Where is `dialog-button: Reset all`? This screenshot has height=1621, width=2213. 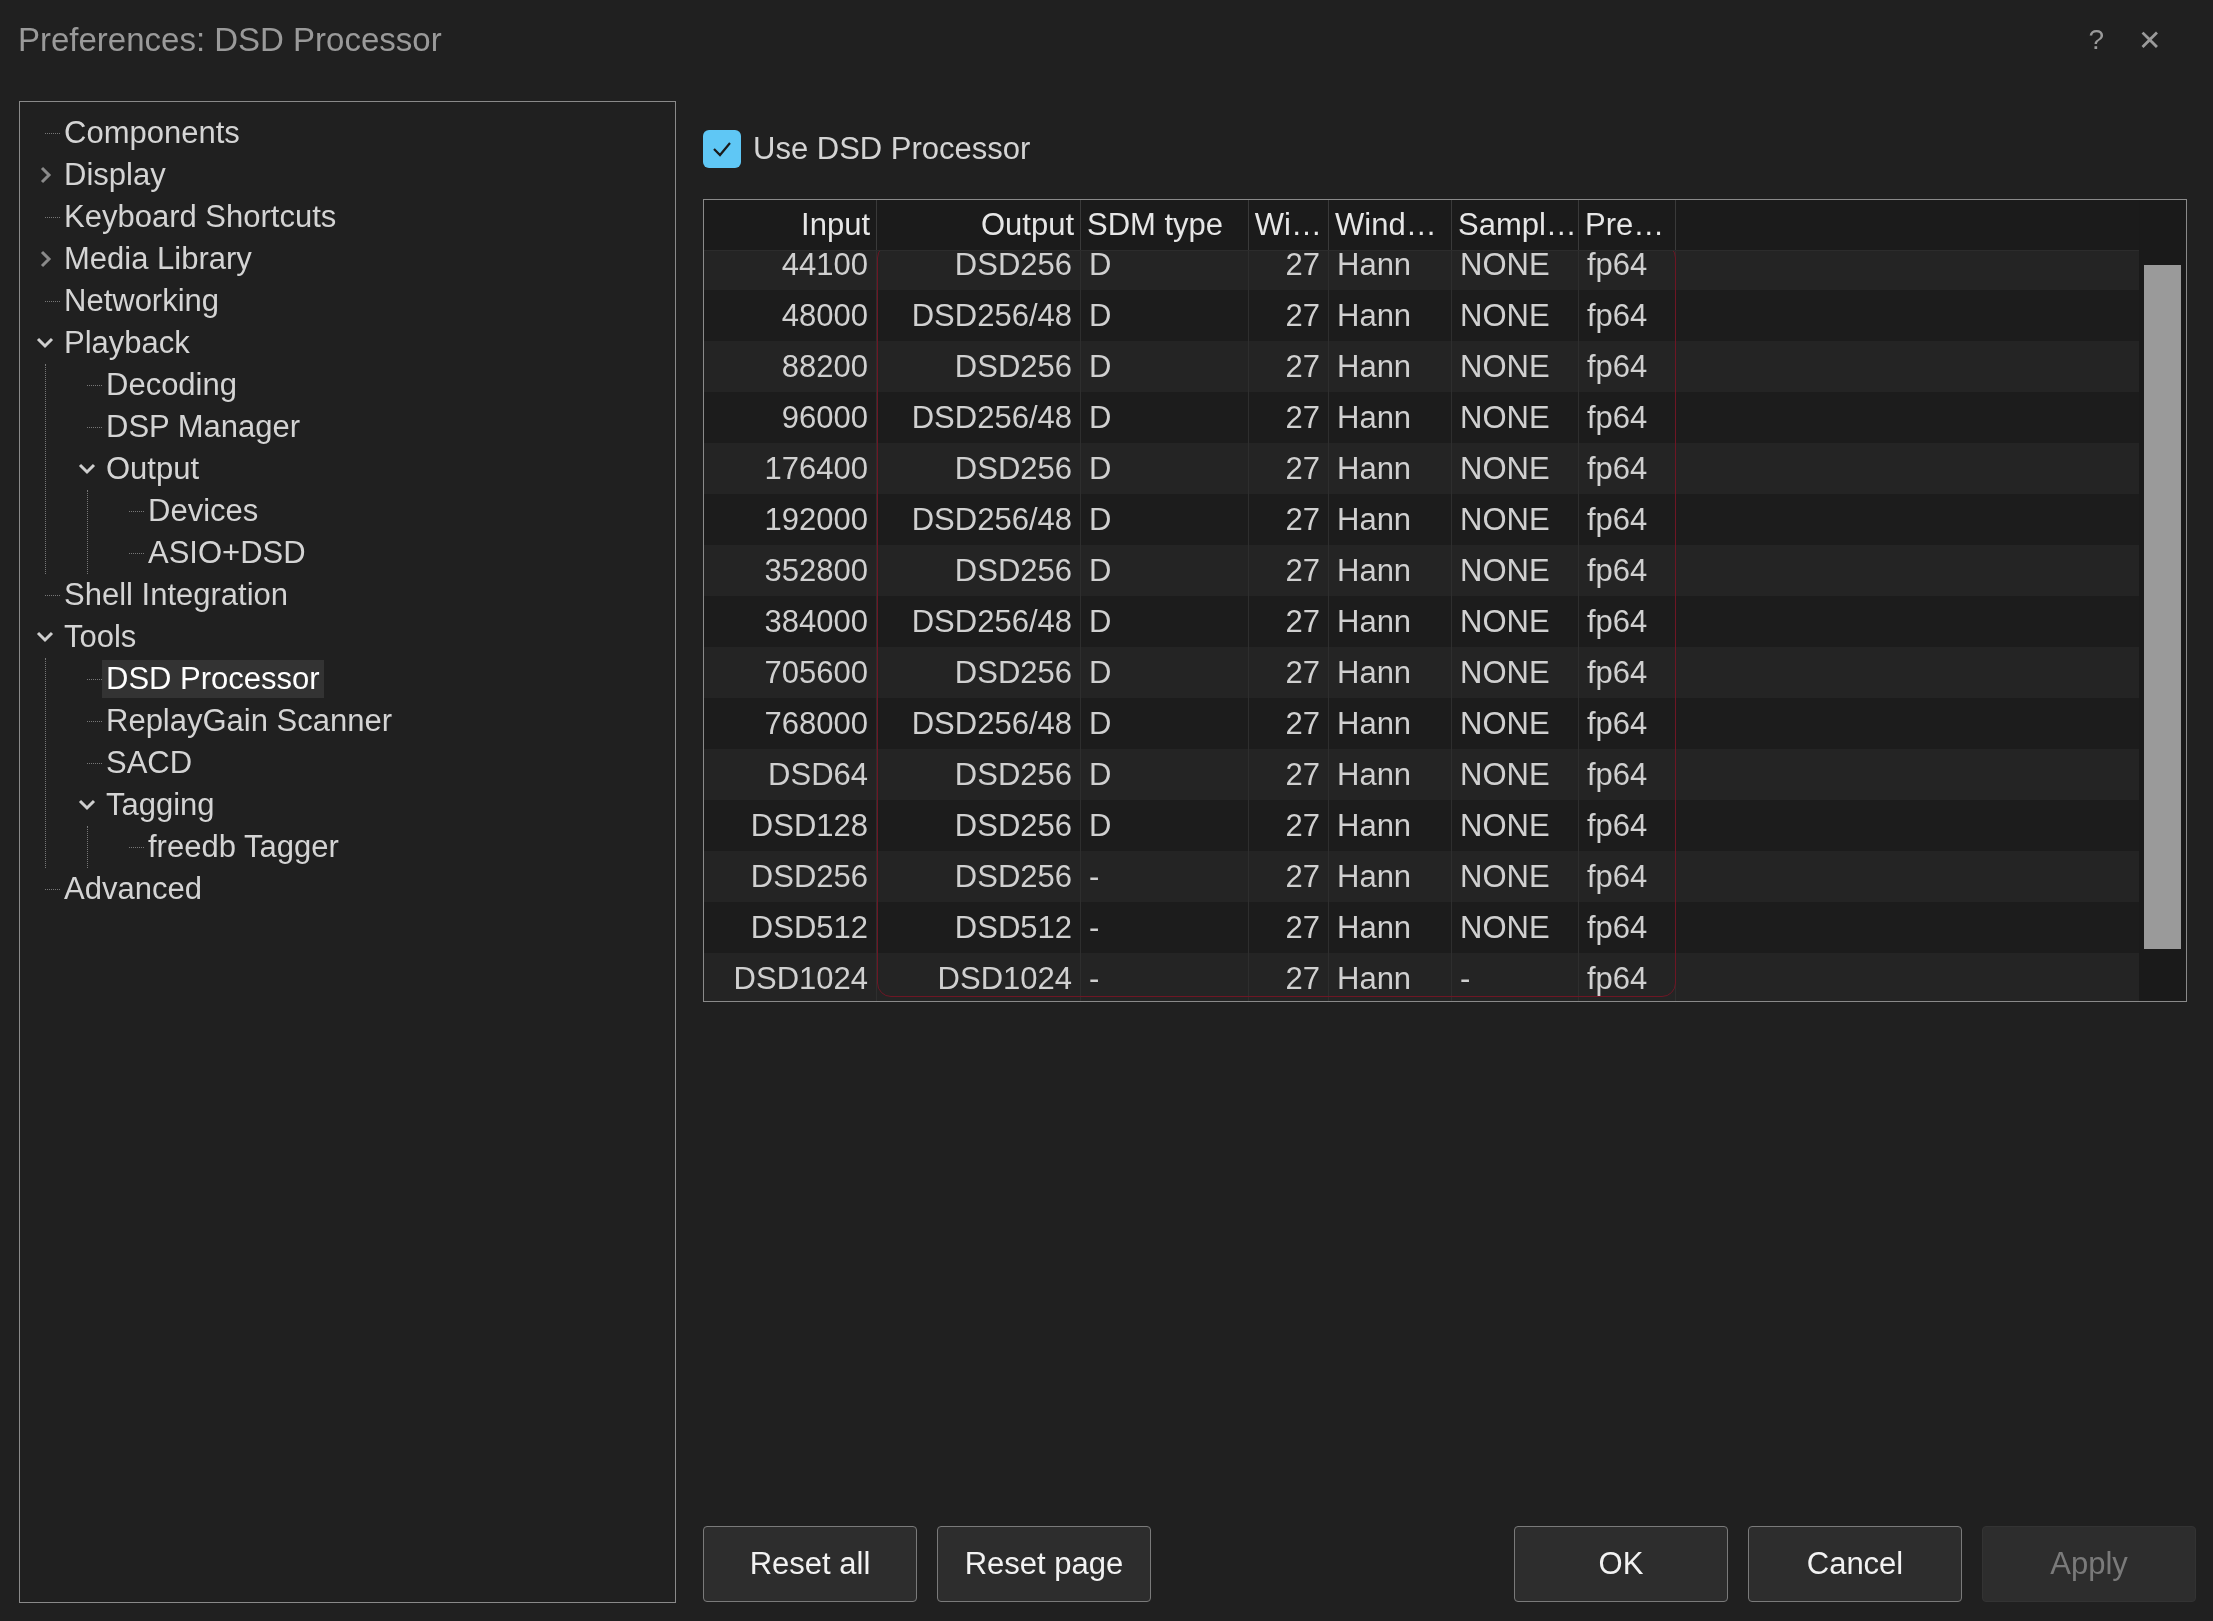 dialog-button: Reset all is located at coordinates (810, 1564).